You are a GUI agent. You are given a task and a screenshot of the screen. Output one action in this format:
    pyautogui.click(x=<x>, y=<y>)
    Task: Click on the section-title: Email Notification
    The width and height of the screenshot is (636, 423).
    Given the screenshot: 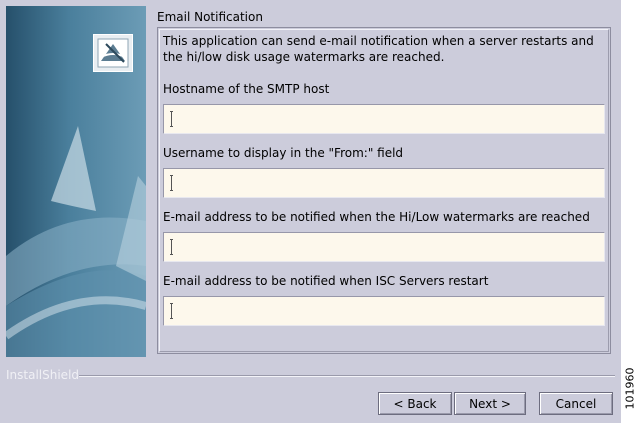 What is the action you would take?
    pyautogui.click(x=210, y=17)
    